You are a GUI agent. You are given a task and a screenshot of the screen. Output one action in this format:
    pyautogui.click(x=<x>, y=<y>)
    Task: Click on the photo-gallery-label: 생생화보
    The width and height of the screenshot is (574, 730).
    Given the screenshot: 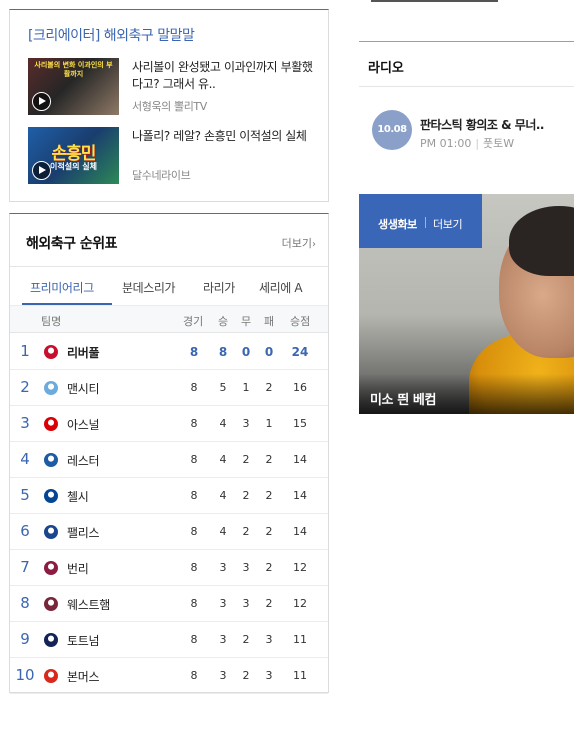 What is the action you would take?
    pyautogui.click(x=397, y=224)
    